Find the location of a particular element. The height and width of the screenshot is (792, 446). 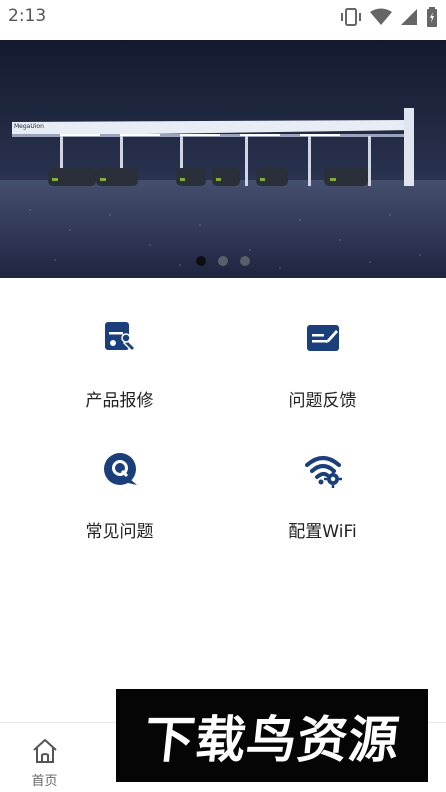

banner-brand-text: MegaUion is located at coordinates (29, 126).